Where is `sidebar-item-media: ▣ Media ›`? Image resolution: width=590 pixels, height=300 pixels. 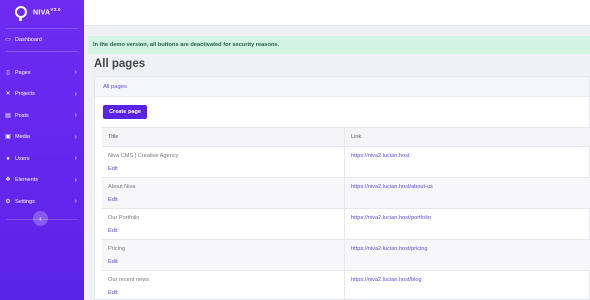 sidebar-item-media: ▣ Media › is located at coordinates (42, 138).